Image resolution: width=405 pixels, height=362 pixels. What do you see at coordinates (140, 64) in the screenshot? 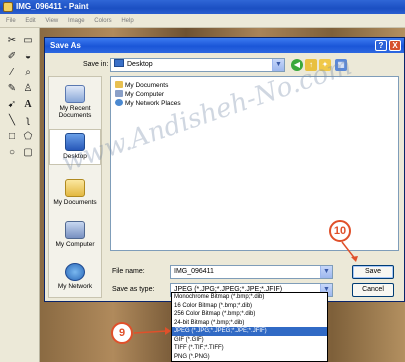
I see `save-in-value: Desktop` at bounding box center [140, 64].